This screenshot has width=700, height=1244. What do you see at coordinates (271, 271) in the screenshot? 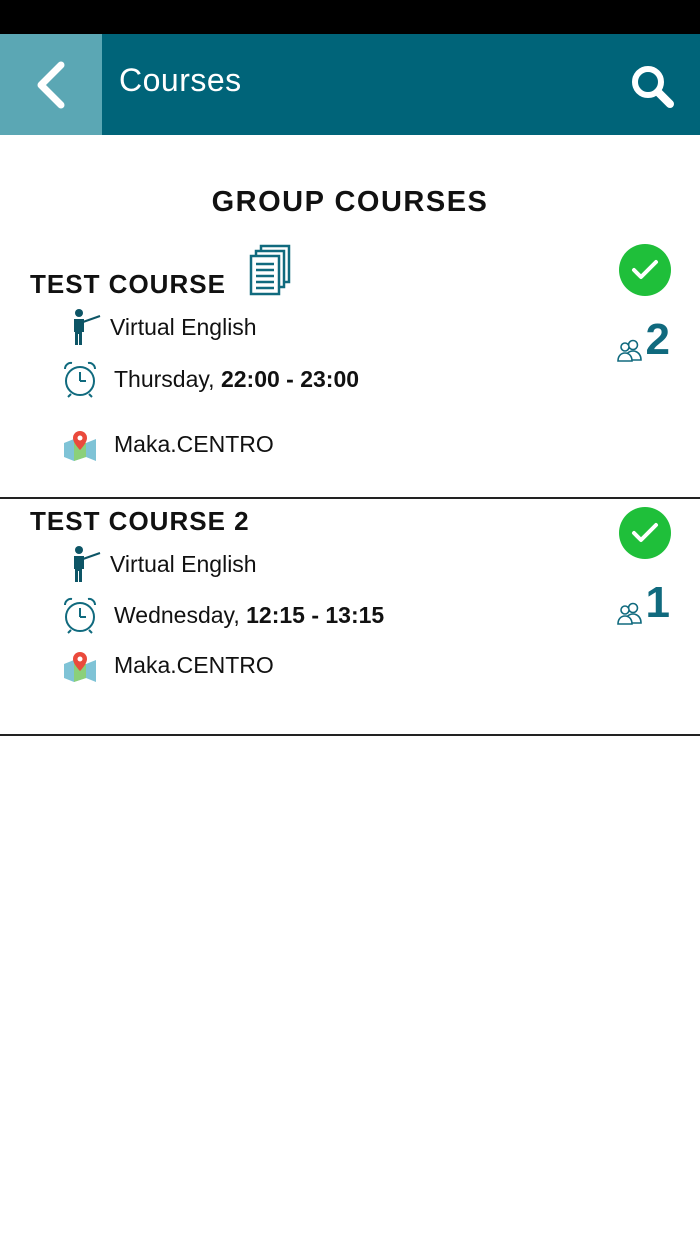
I see `documents-icon` at bounding box center [271, 271].